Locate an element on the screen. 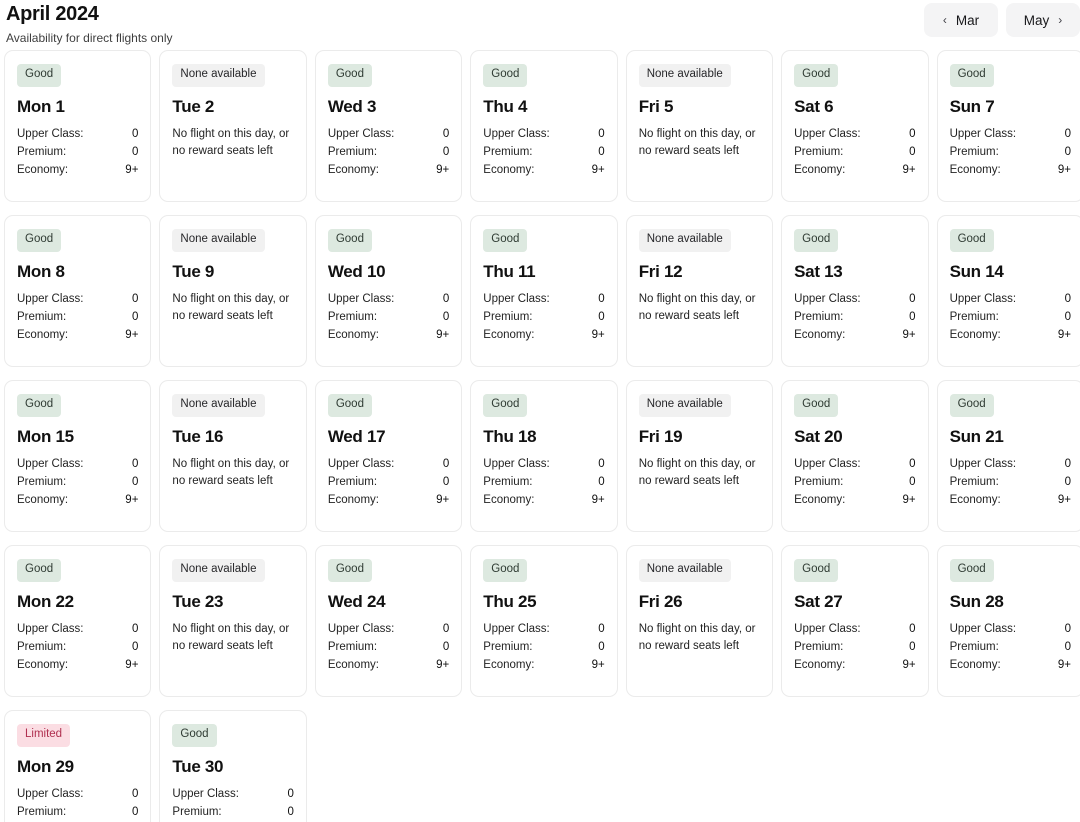  next-month-button: May › is located at coordinates (1043, 20).